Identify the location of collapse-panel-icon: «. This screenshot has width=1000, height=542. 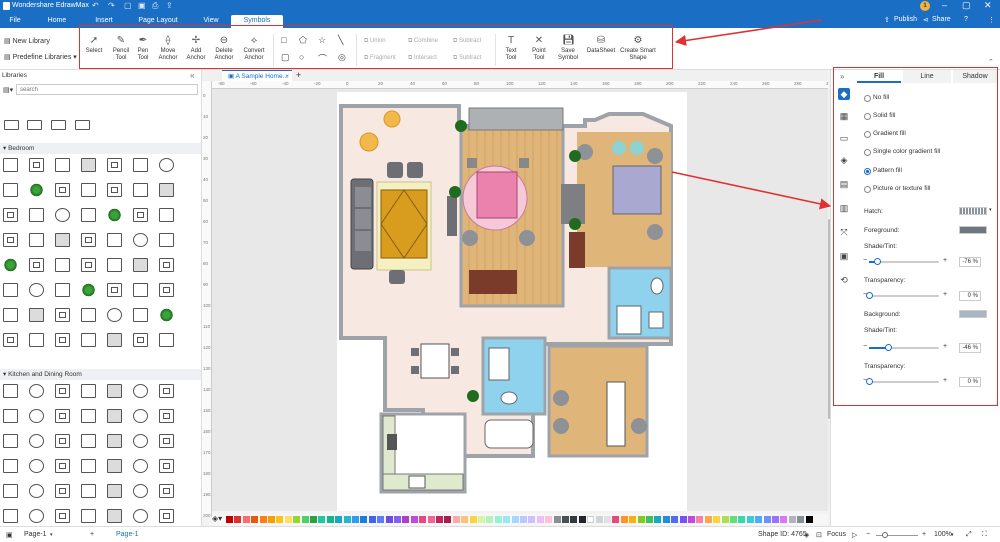
(192, 75).